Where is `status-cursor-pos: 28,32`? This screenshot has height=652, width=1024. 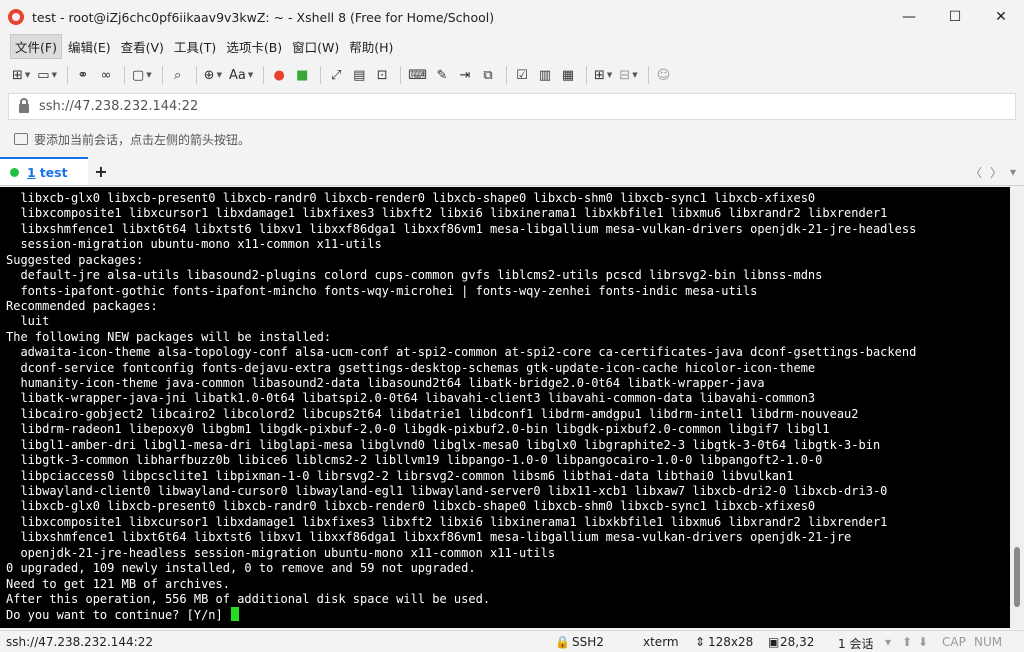
status-cursor-pos: 28,32 is located at coordinates (797, 642).